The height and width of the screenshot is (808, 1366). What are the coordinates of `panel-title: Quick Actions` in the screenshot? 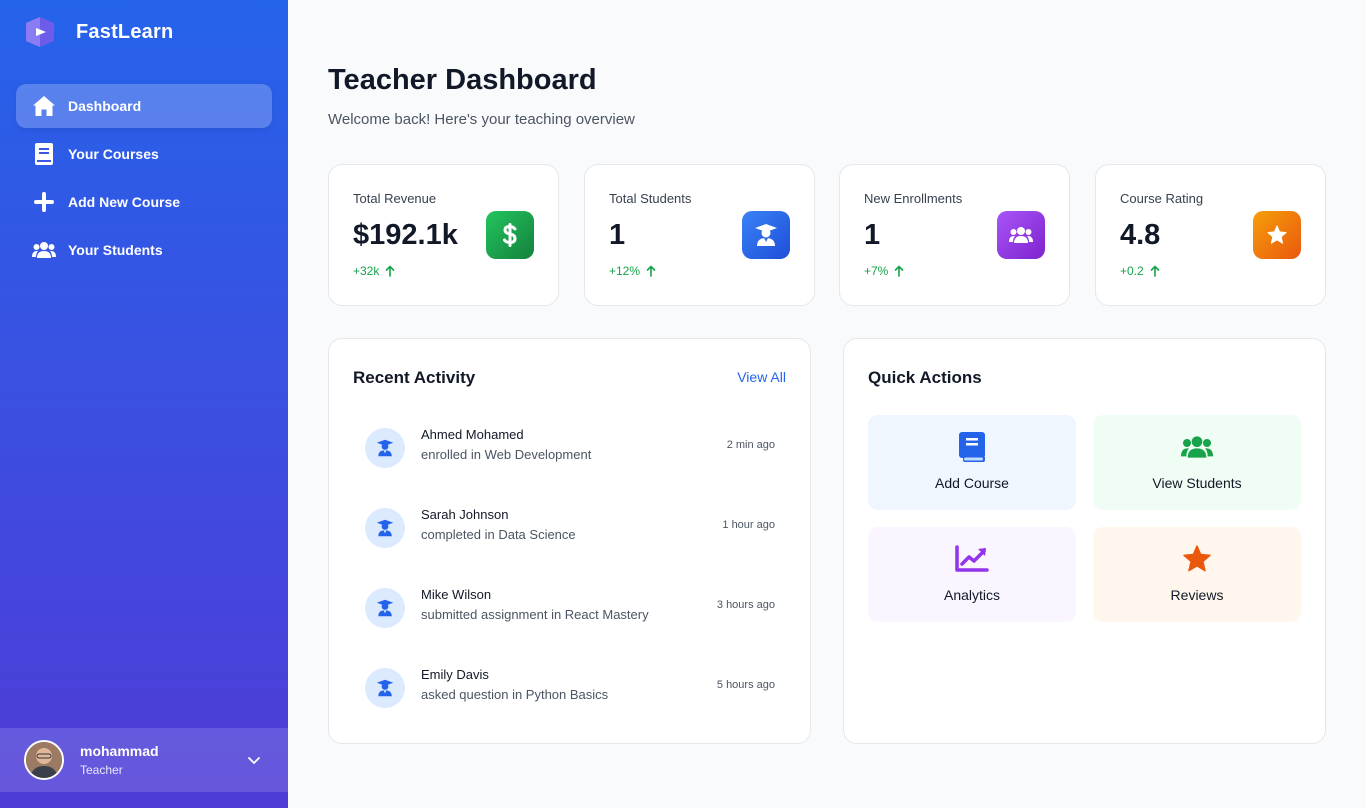 It's located at (925, 377).